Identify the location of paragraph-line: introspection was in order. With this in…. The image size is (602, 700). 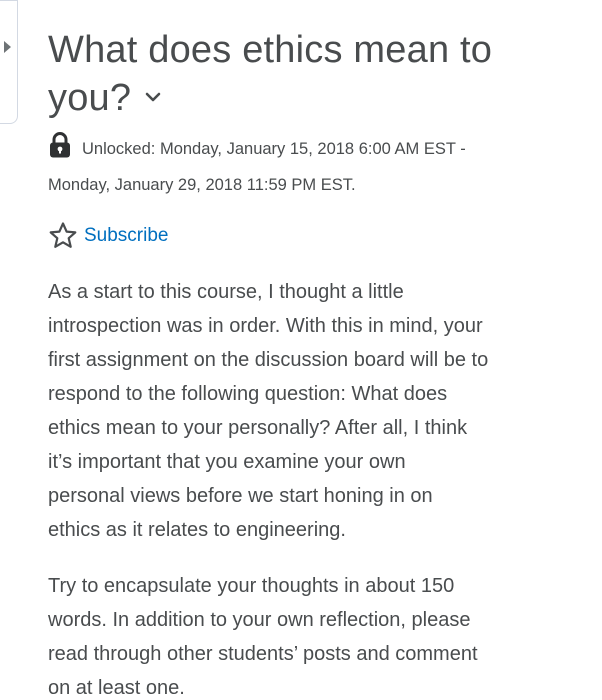
(265, 325).